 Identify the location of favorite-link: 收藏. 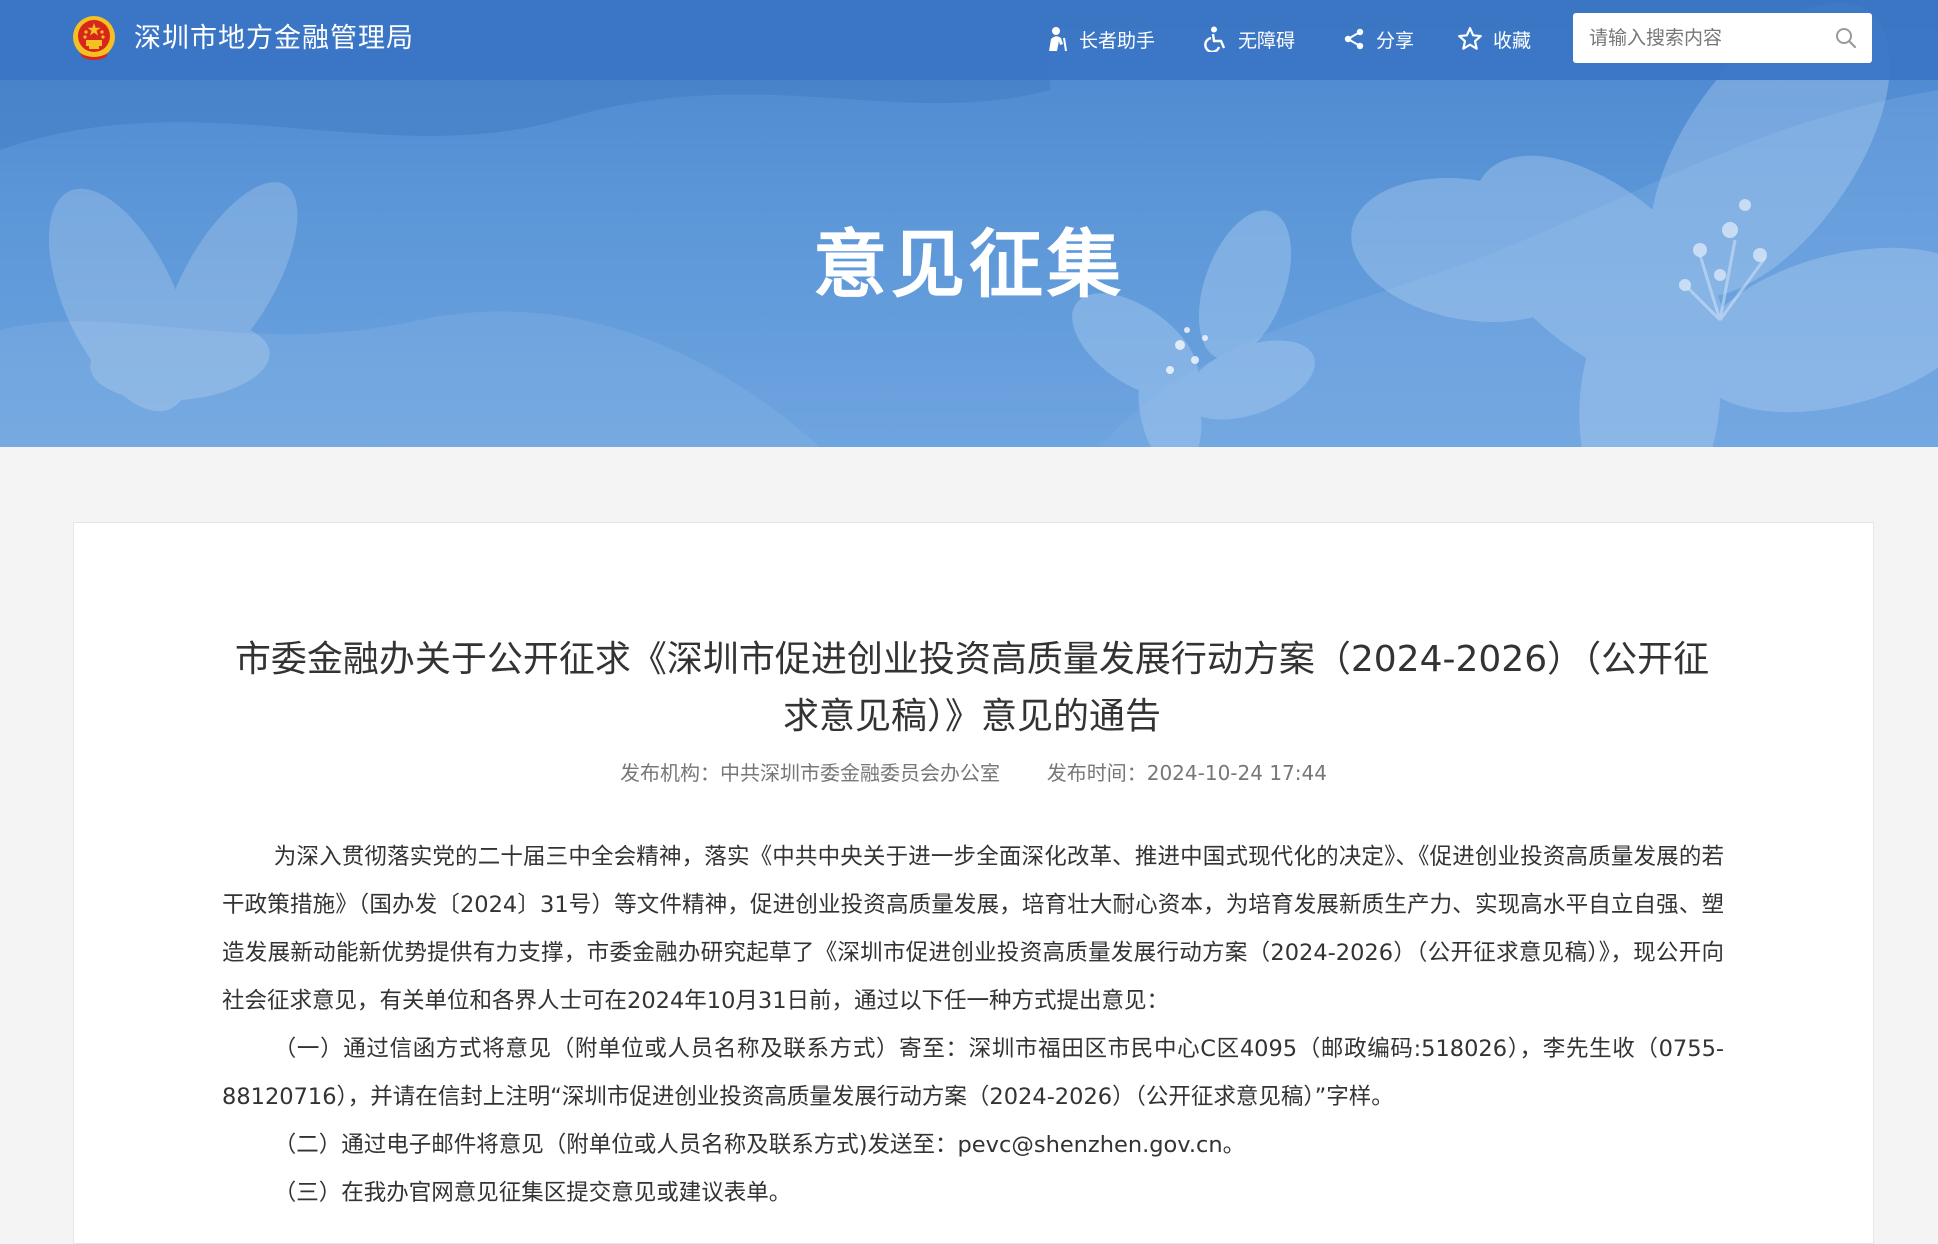
(1494, 39).